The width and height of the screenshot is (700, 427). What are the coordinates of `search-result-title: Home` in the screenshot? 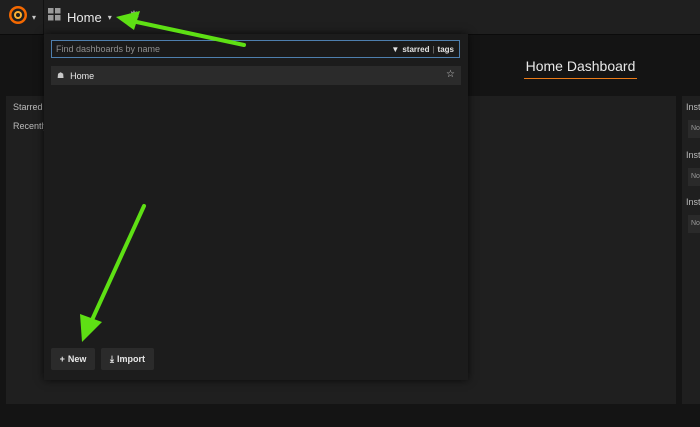 It's located at (82, 75).